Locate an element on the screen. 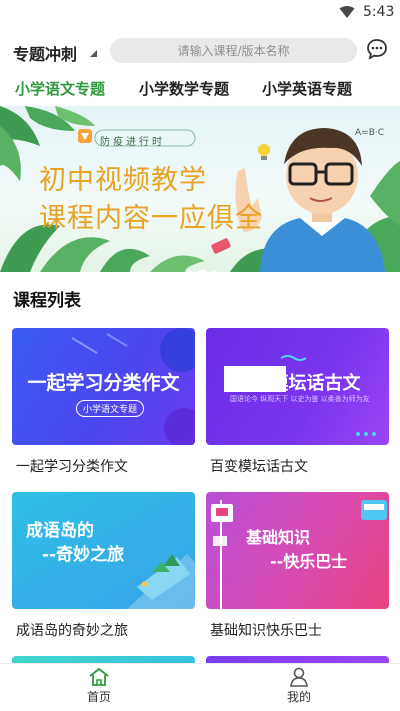 The height and width of the screenshot is (711, 400). status-bar: 5:43 is located at coordinates (200, 13).